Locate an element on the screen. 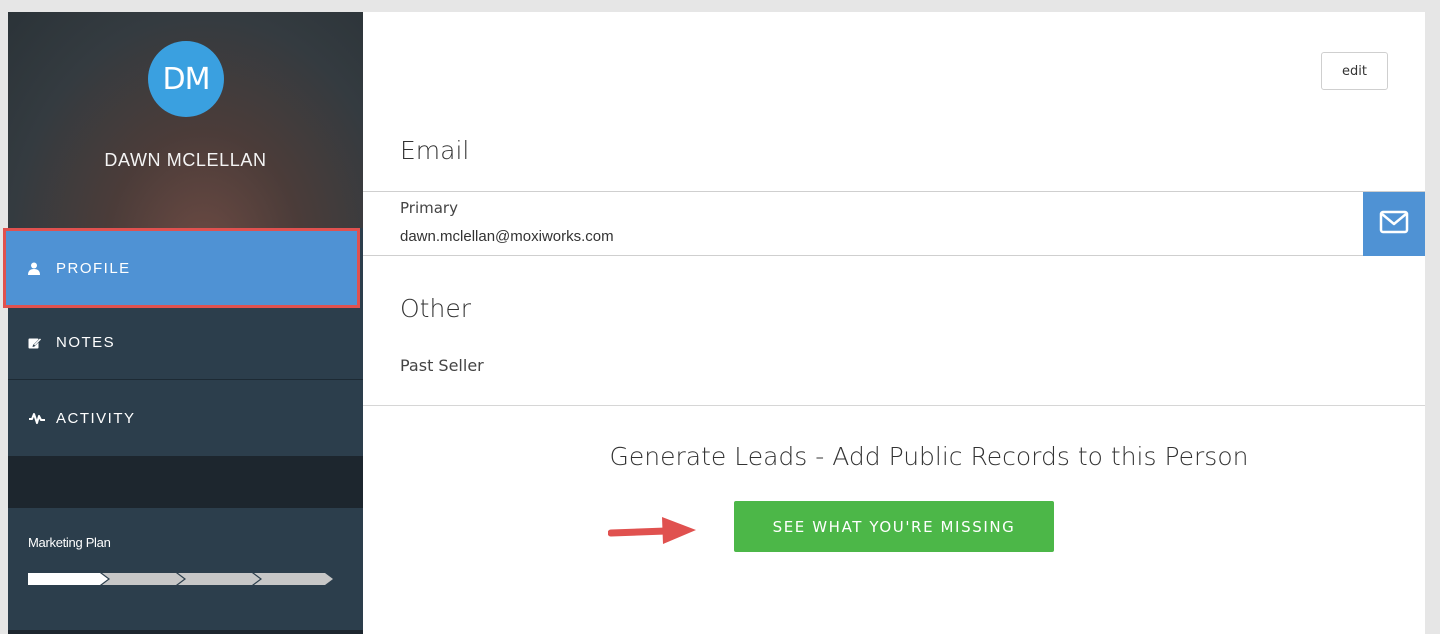 This screenshot has height=634, width=1440. email-section-title: Email is located at coordinates (435, 150).